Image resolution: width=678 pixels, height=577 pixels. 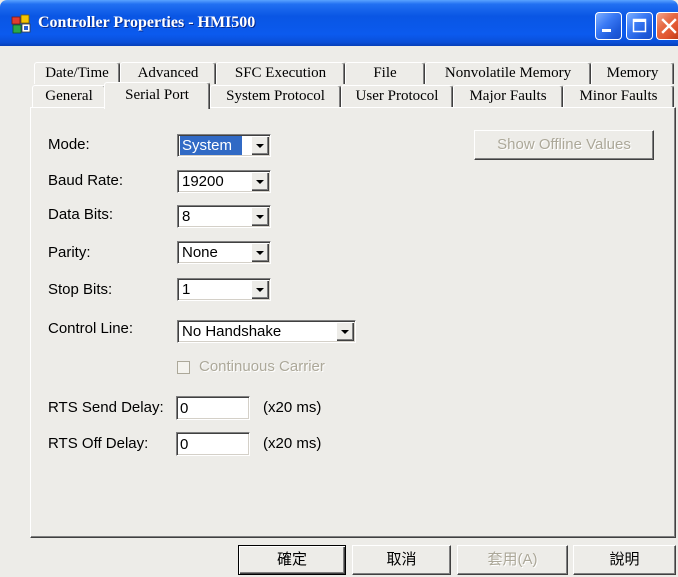 I want to click on tab-general: General, so click(x=69, y=96).